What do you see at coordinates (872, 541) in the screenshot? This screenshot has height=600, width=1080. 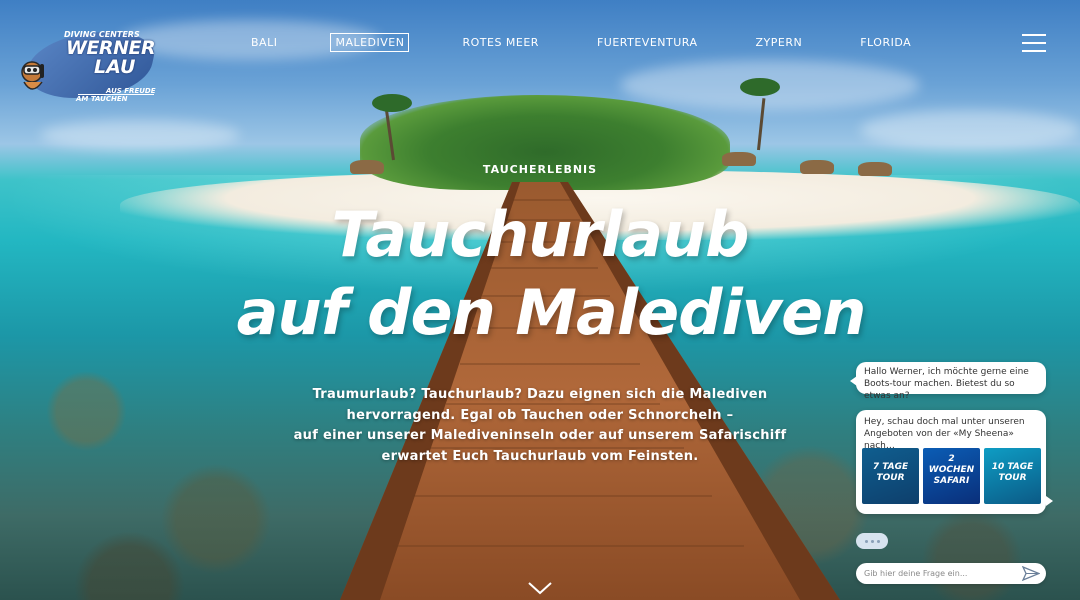 I see `typing-indicator` at bounding box center [872, 541].